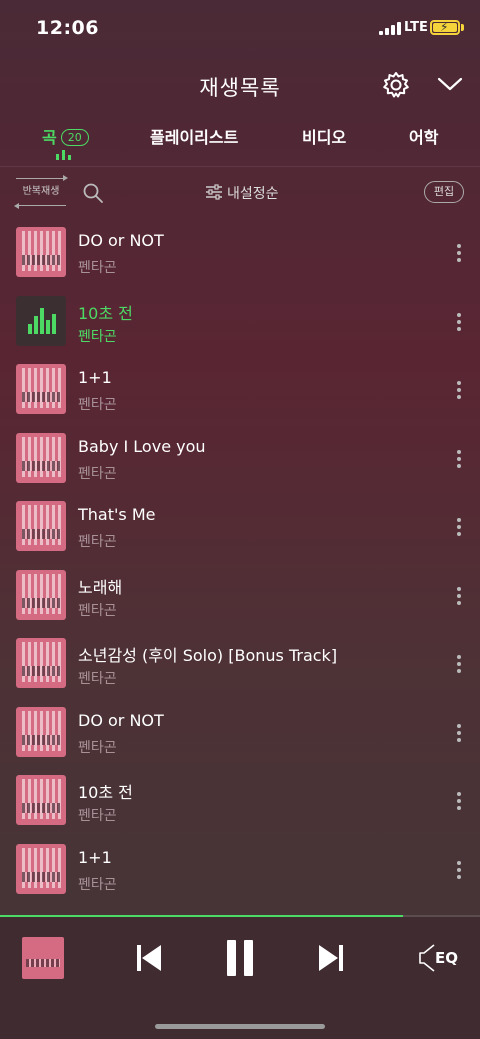 The image size is (480, 1039). What do you see at coordinates (41, 192) in the screenshot?
I see `repeat-button: 반복재생` at bounding box center [41, 192].